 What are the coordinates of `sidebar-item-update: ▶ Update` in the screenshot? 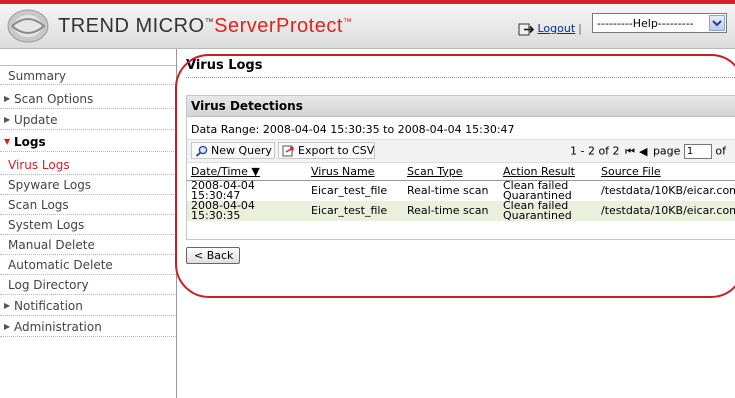 It's located at (88, 120).